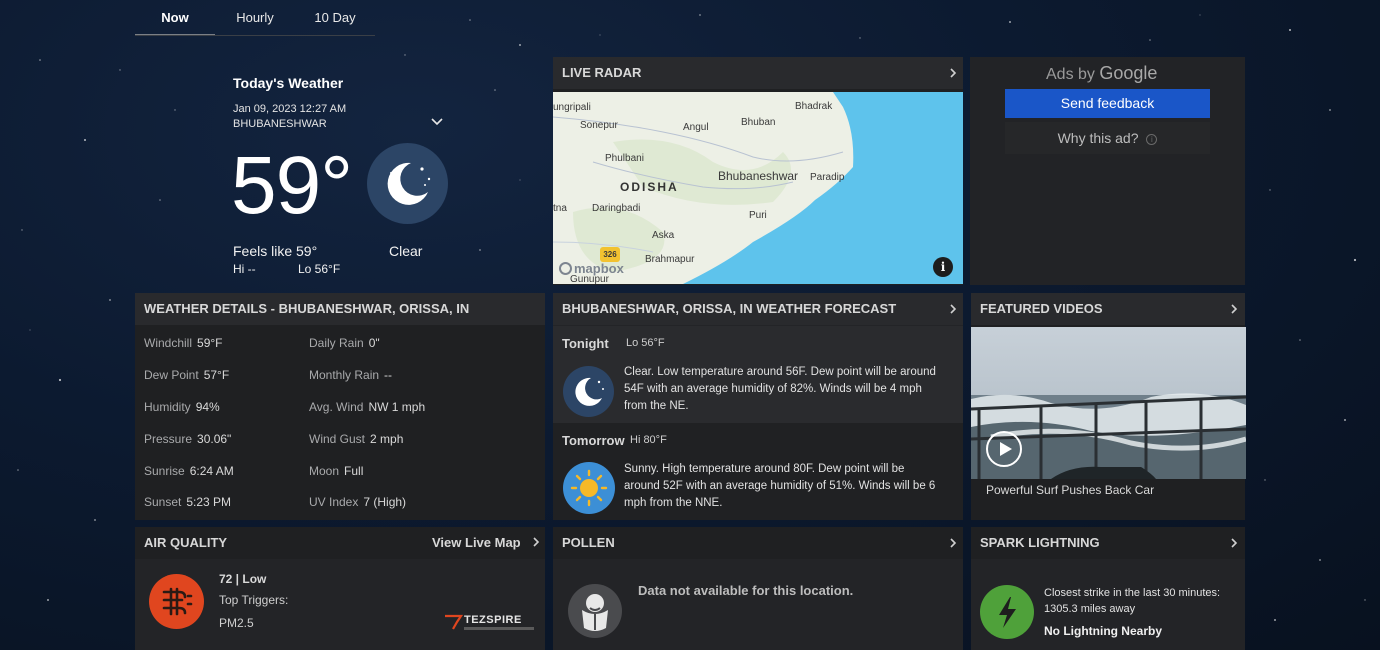 This screenshot has height=650, width=1380. I want to click on map-label: tna, so click(560, 208).